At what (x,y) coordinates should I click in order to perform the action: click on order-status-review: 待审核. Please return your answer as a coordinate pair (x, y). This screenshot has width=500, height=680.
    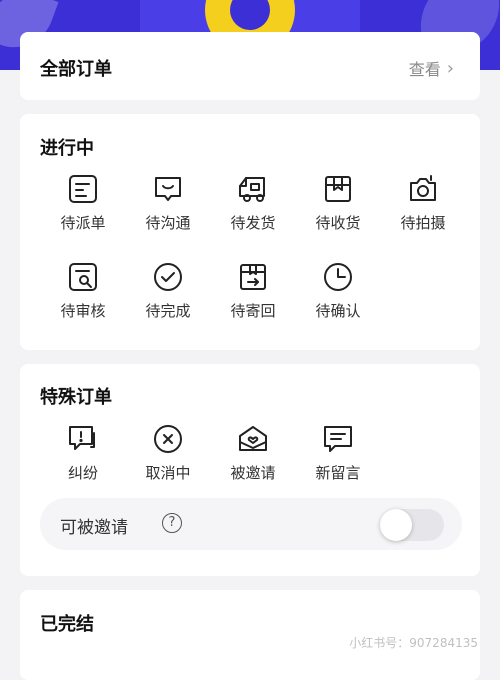
    Looking at the image, I should click on (83, 290).